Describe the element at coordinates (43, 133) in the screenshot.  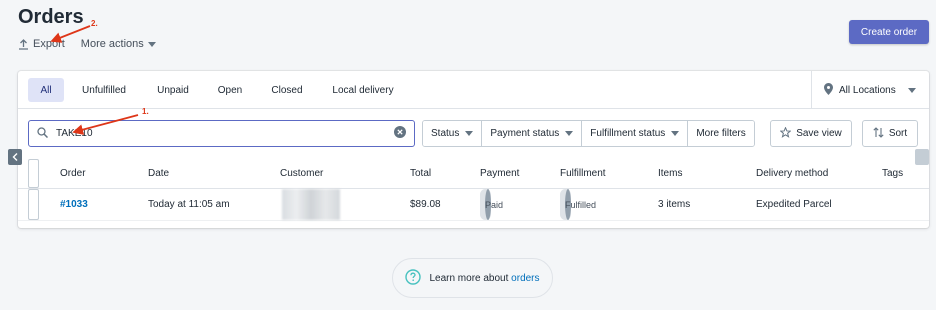
I see `search-icon` at that location.